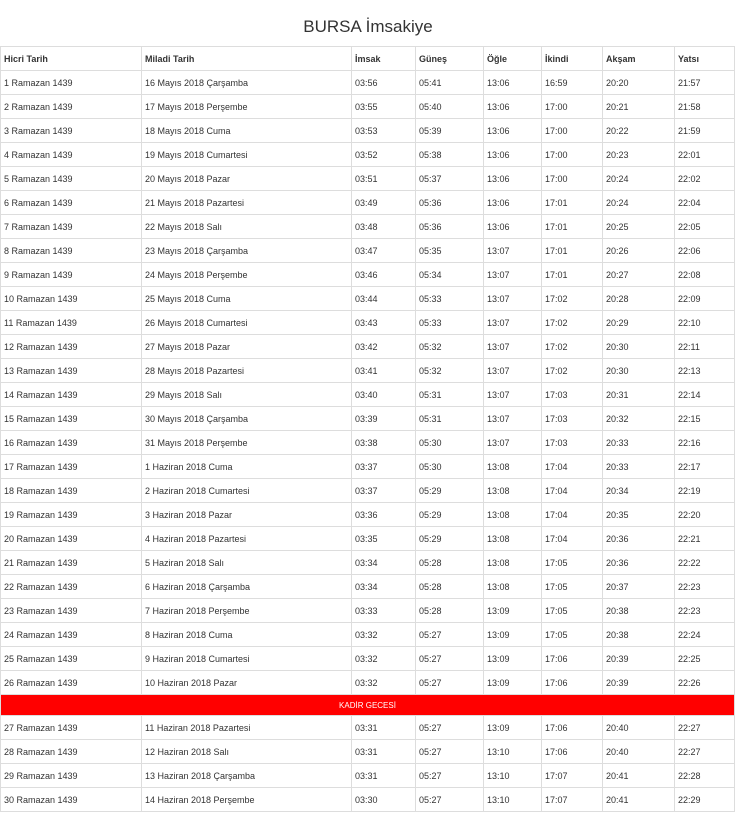 The width and height of the screenshot is (736, 814). I want to click on table-cell: 22:26, so click(704, 682).